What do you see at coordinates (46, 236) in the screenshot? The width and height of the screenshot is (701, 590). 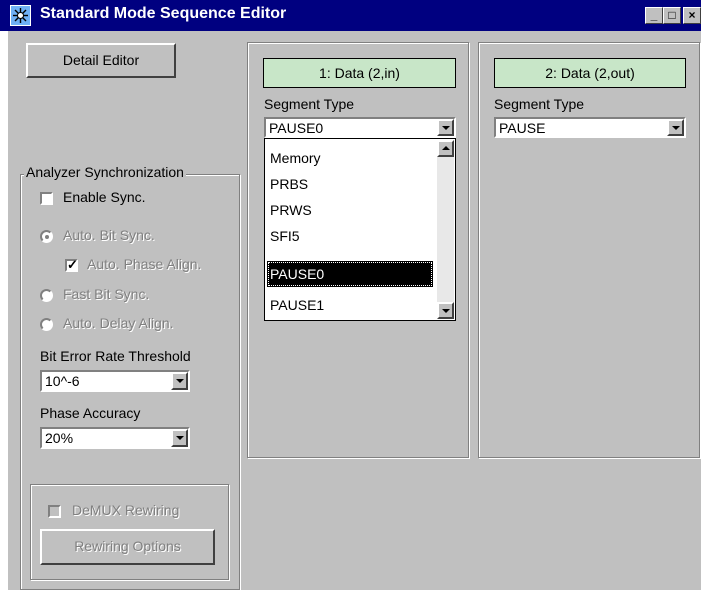 I see `auto-bit-sync-radio` at bounding box center [46, 236].